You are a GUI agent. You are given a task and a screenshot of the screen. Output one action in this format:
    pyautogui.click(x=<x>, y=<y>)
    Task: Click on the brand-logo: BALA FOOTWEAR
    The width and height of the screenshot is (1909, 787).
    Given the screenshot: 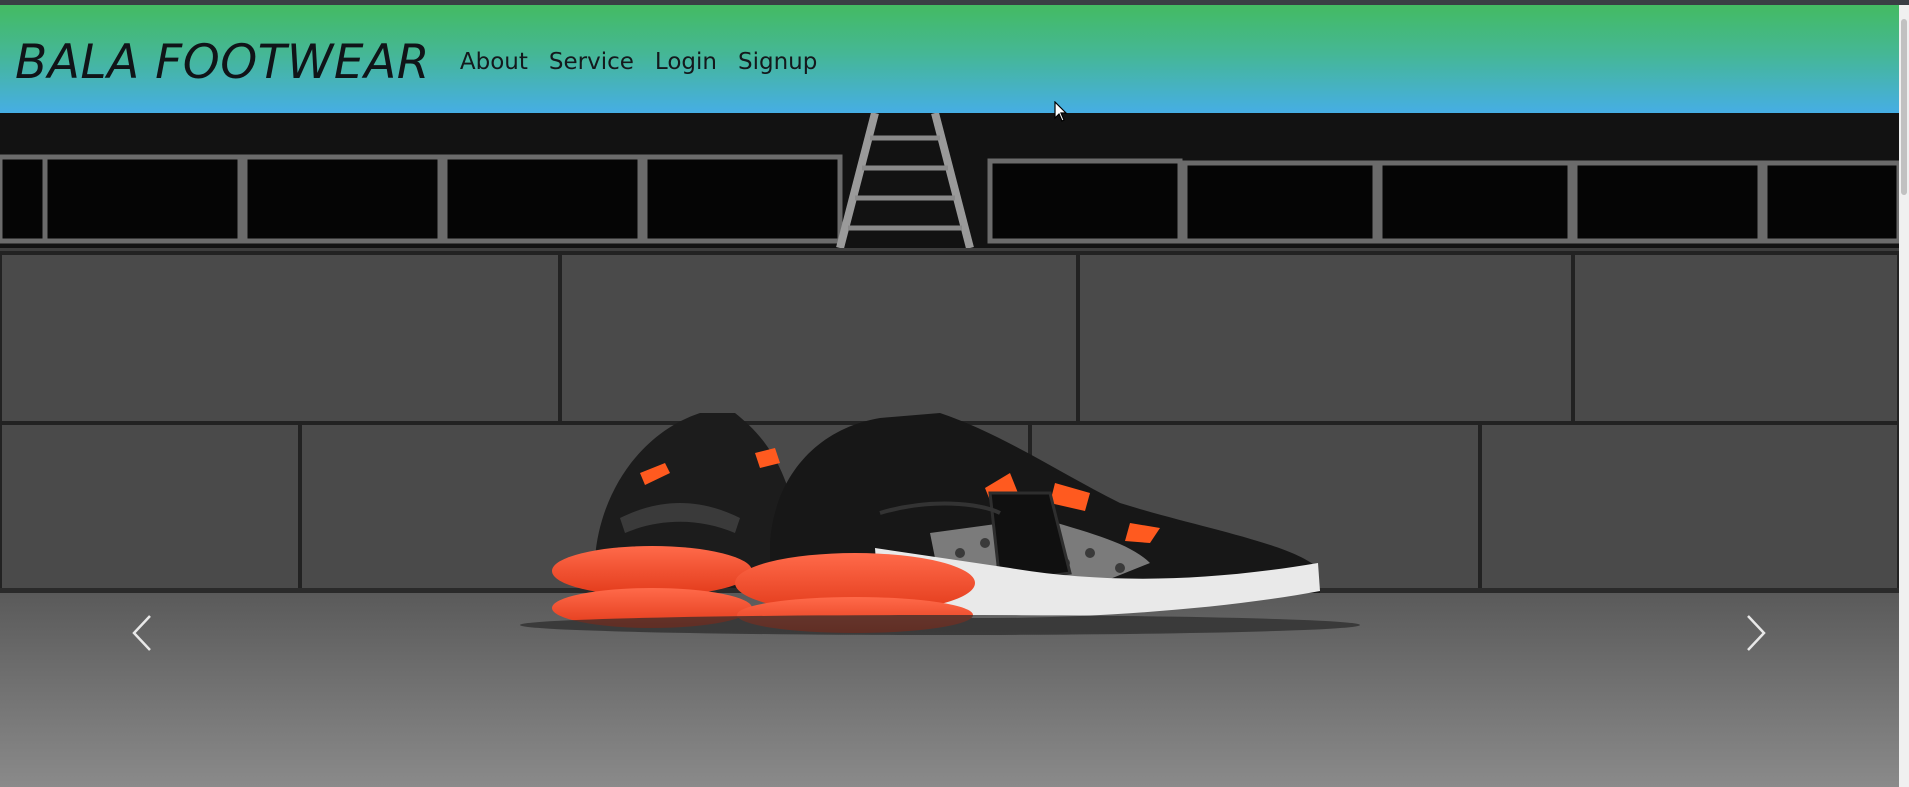 What is the action you would take?
    pyautogui.click(x=222, y=59)
    